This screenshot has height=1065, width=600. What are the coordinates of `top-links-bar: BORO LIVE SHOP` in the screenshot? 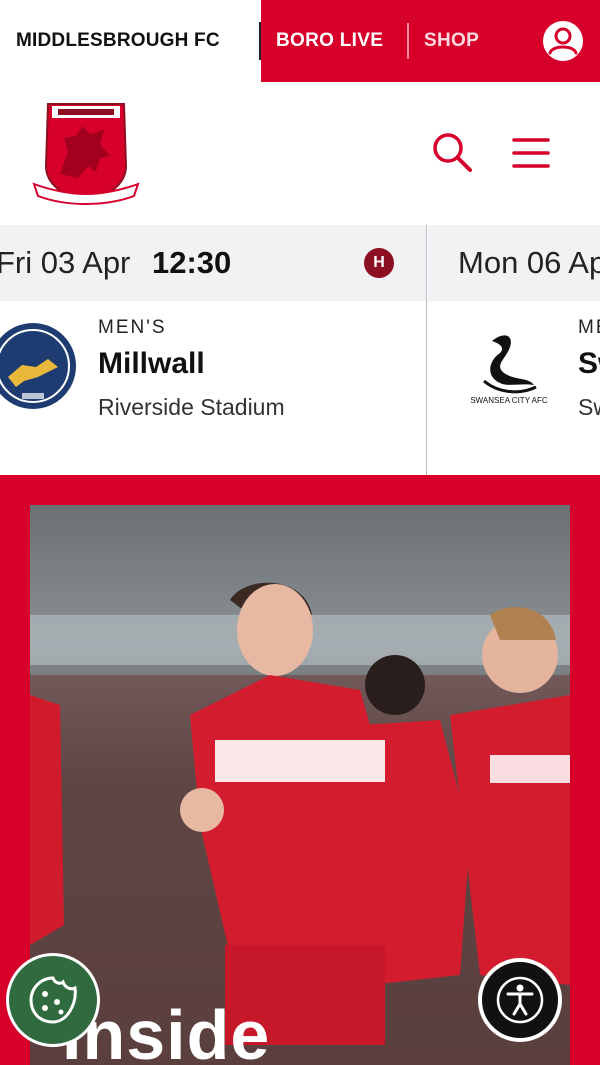 It's located at (430, 41).